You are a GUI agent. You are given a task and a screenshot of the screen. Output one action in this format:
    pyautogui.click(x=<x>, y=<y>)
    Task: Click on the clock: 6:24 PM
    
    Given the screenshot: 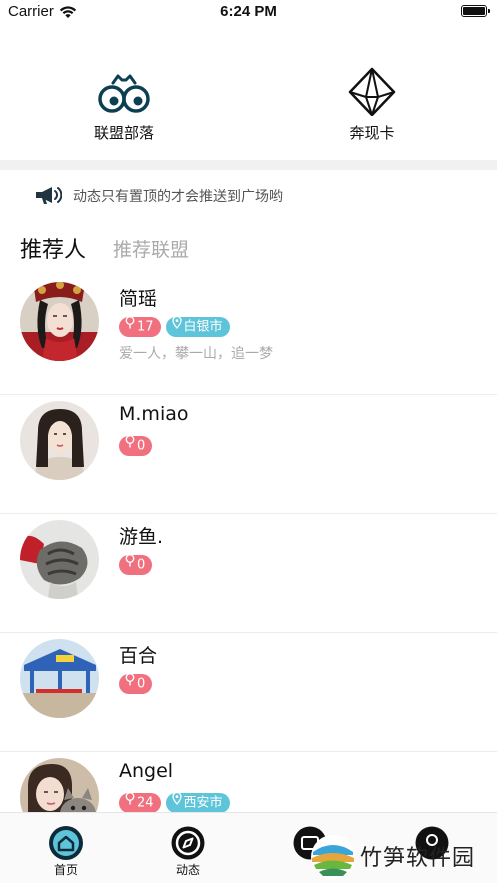 What is the action you would take?
    pyautogui.click(x=248, y=11)
    